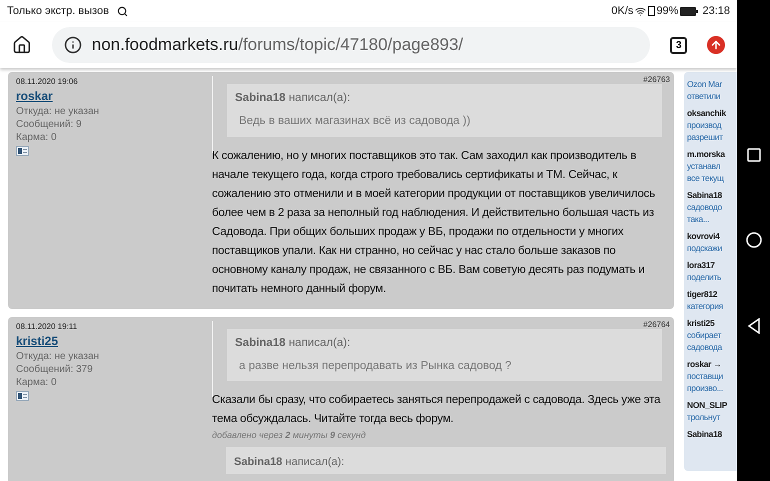  I want to click on sidebar-topic-link: производ, so click(712, 125).